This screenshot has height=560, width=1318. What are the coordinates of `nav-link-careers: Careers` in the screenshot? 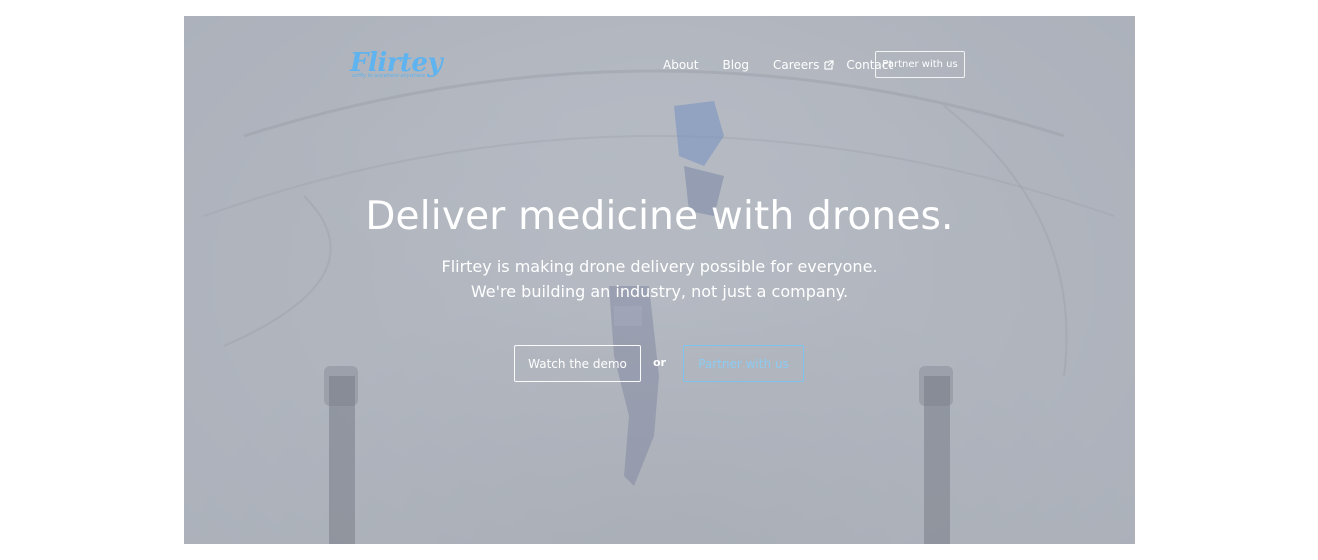 It's located at (803, 65).